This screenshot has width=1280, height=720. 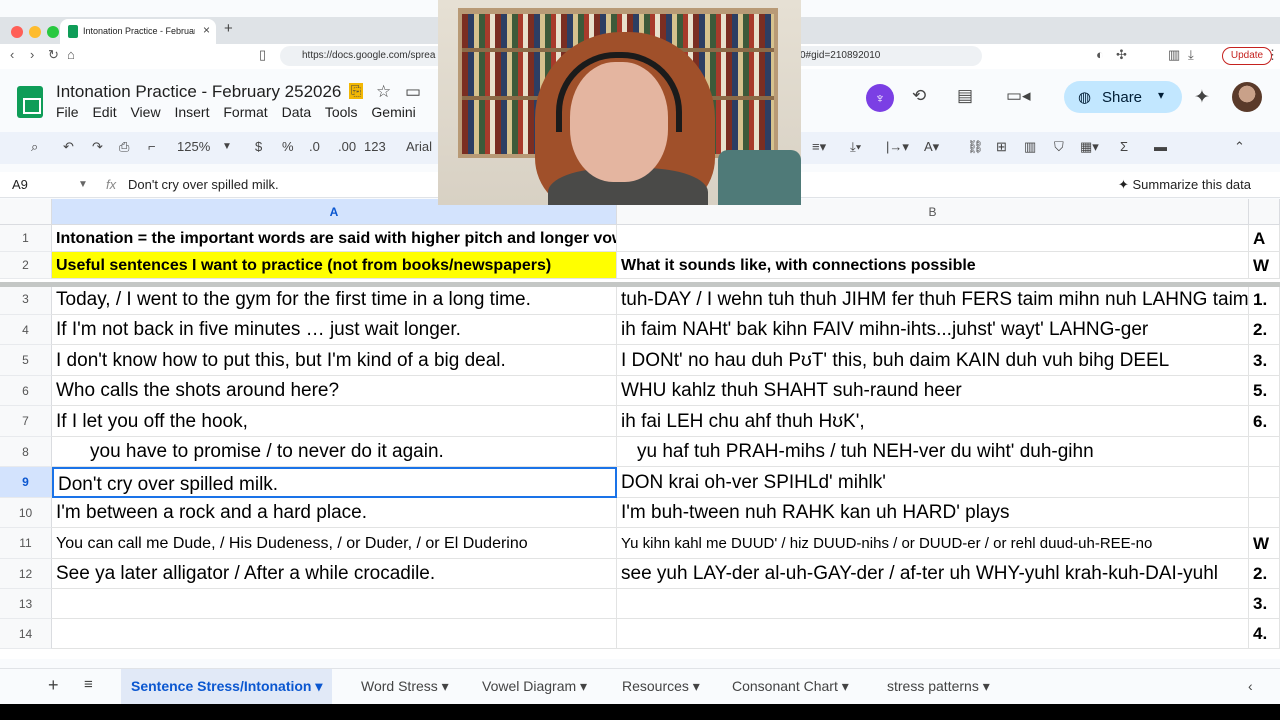 What do you see at coordinates (1264, 543) in the screenshot?
I see `cell-c11: W` at bounding box center [1264, 543].